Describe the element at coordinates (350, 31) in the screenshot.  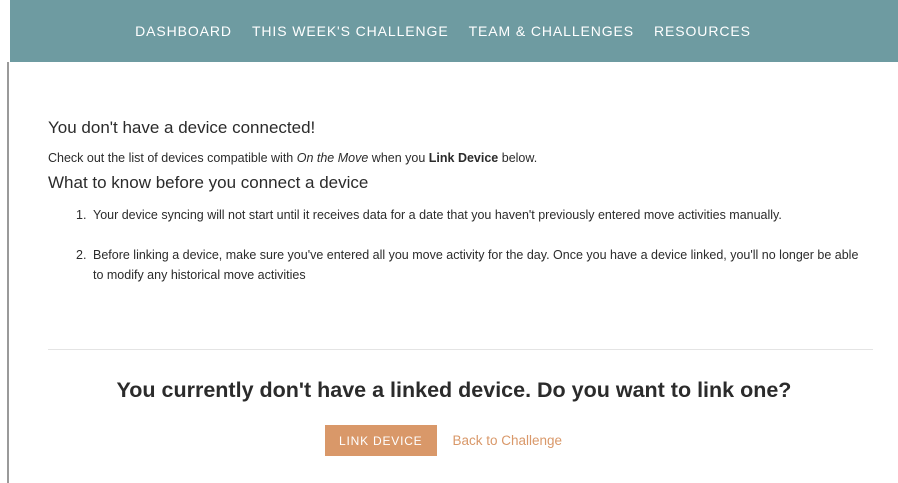
I see `nav-this-weeks-challenge: THIS WEEK'S CHALLENGE` at that location.